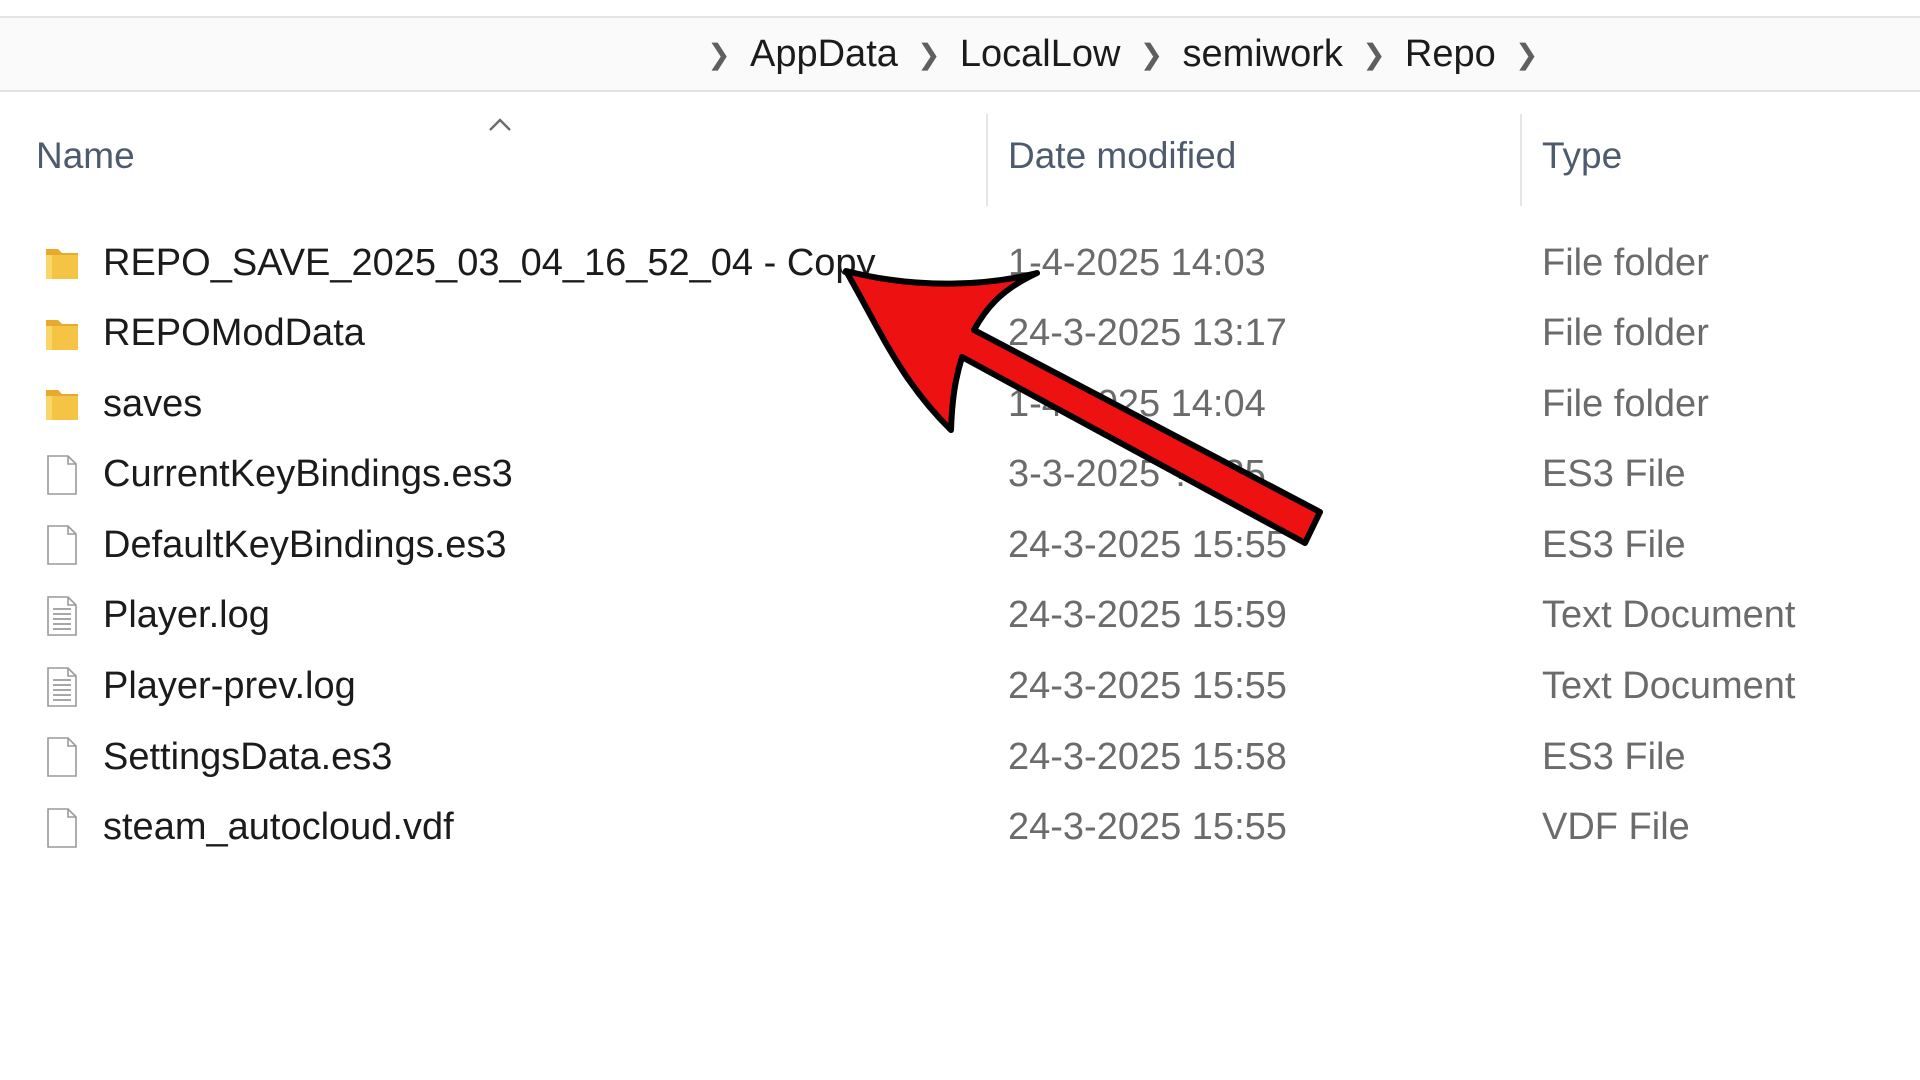  I want to click on file-type: VDF File, so click(1616, 827).